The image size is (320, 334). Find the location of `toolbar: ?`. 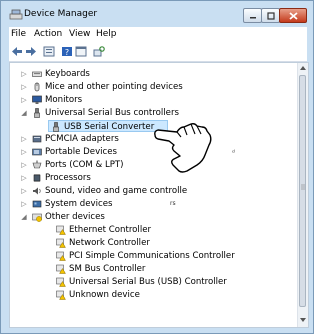

toolbar: ? is located at coordinates (158, 52).